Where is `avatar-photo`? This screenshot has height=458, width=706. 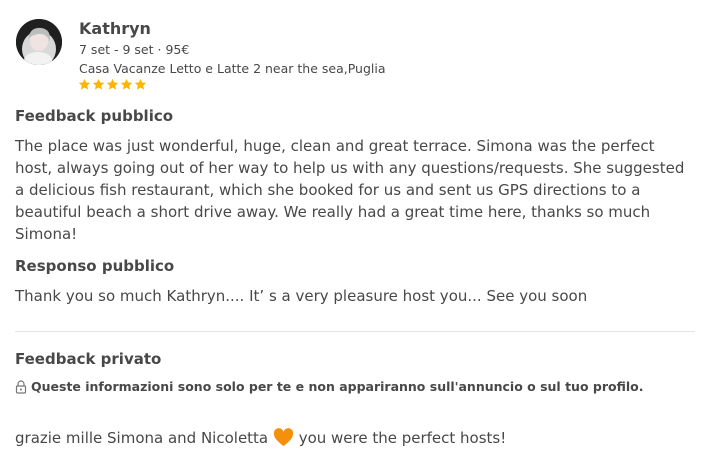 avatar-photo is located at coordinates (39, 42).